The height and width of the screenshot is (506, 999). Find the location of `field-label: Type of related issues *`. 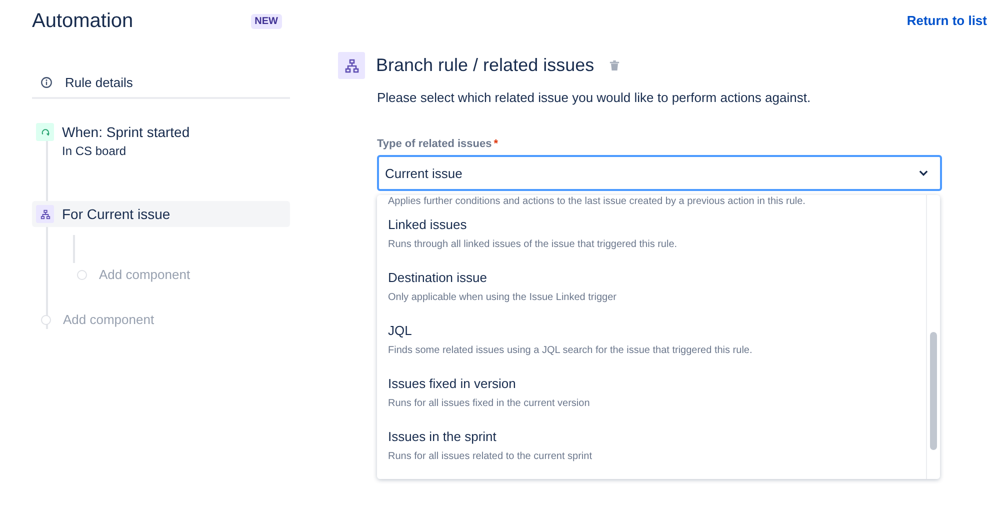

field-label: Type of related issues * is located at coordinates (438, 144).